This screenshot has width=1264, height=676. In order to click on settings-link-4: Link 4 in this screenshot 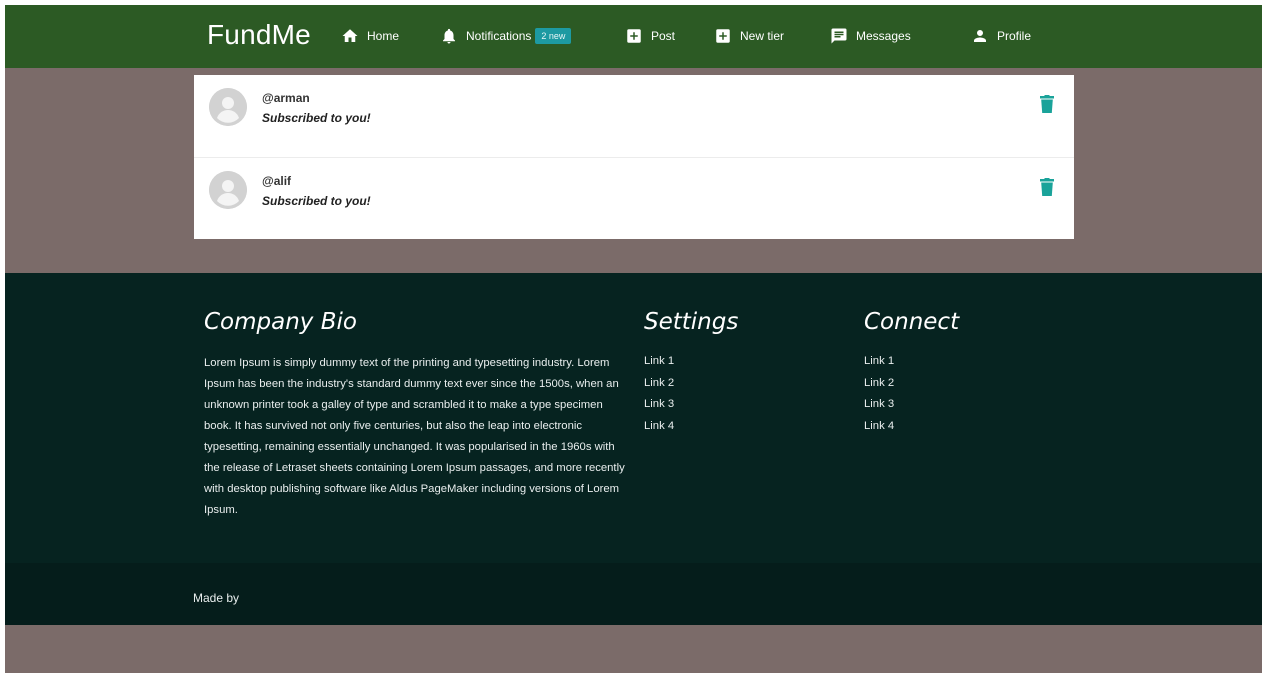, I will do `click(659, 427)`.